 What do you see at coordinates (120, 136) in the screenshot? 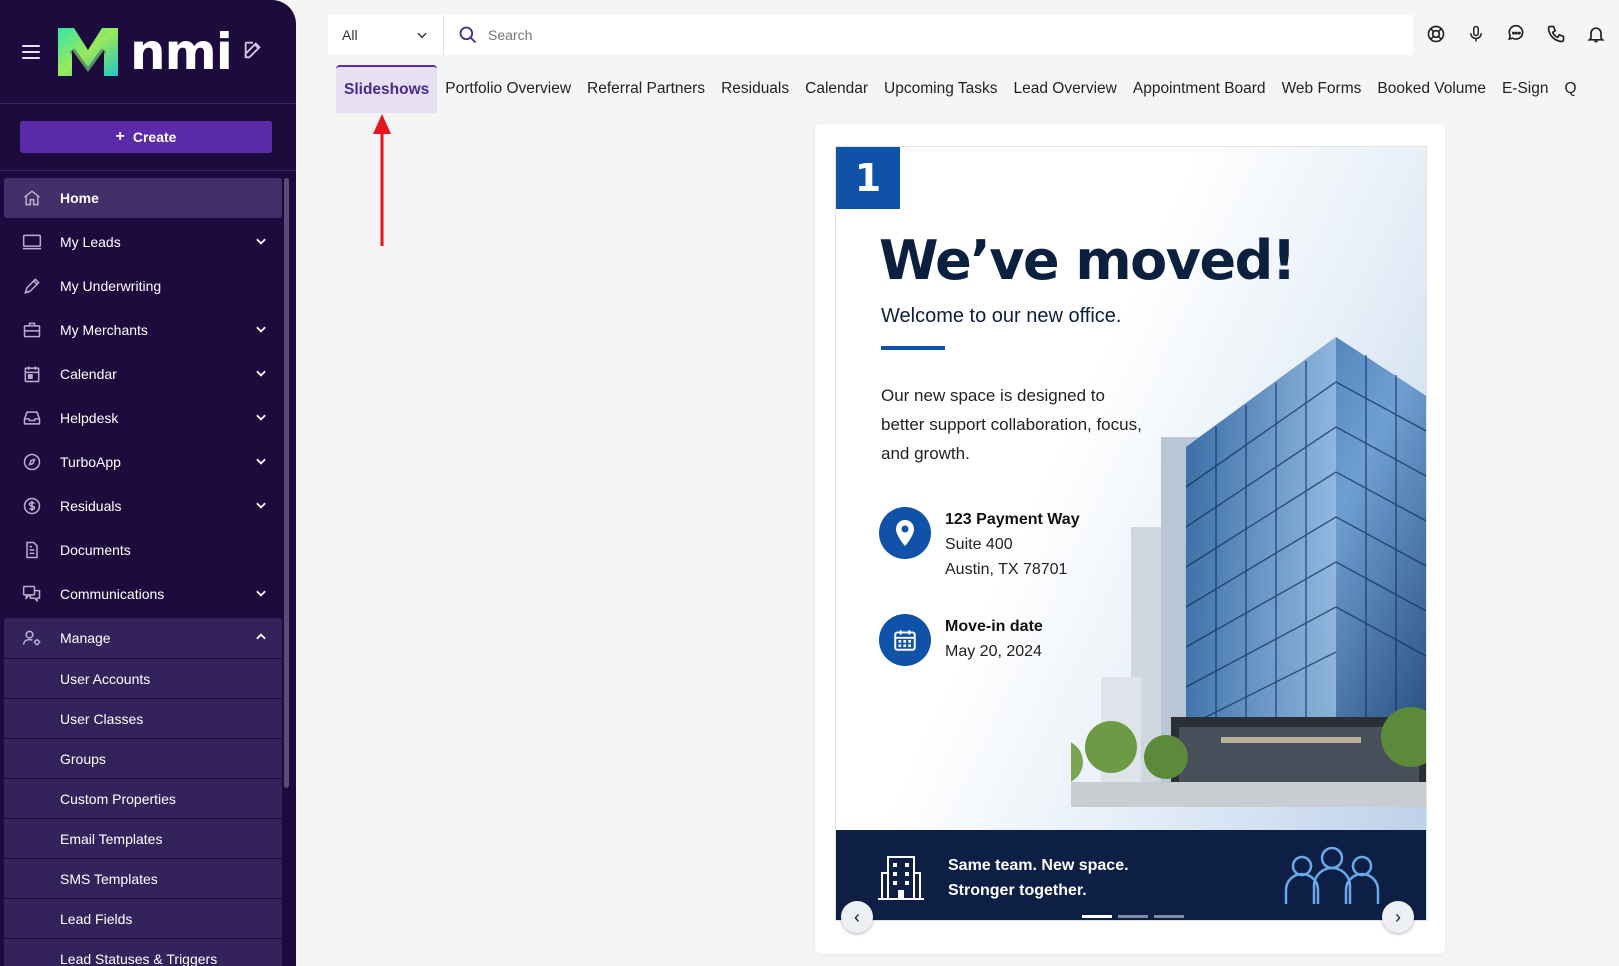
I see `plus-icon: +` at bounding box center [120, 136].